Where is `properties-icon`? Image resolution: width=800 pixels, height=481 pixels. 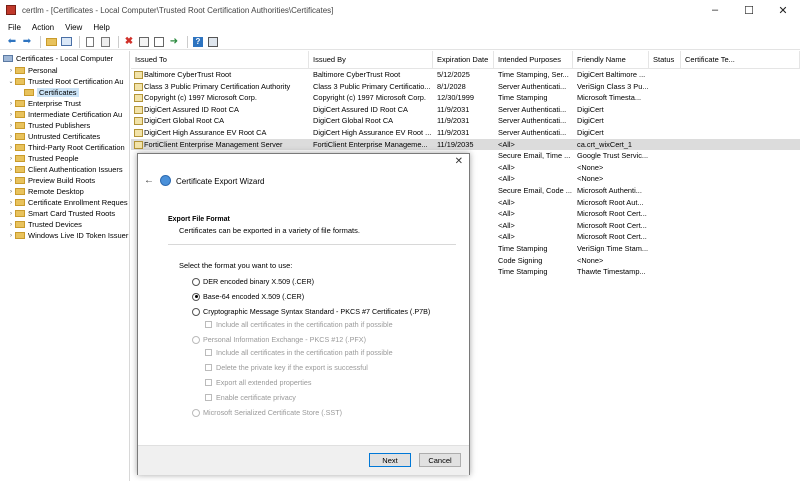 properties-icon is located at coordinates (144, 42).